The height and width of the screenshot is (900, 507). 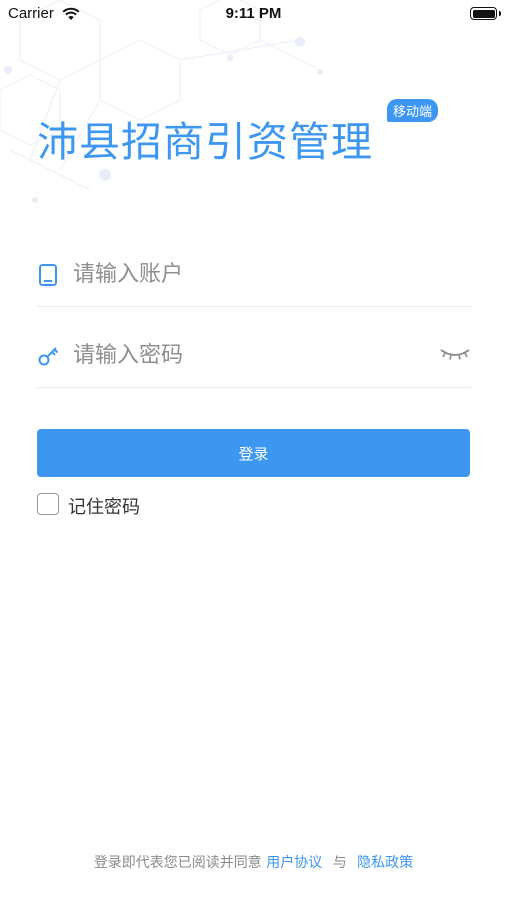 What do you see at coordinates (339, 863) in the screenshot?
I see `agreement-and: 与` at bounding box center [339, 863].